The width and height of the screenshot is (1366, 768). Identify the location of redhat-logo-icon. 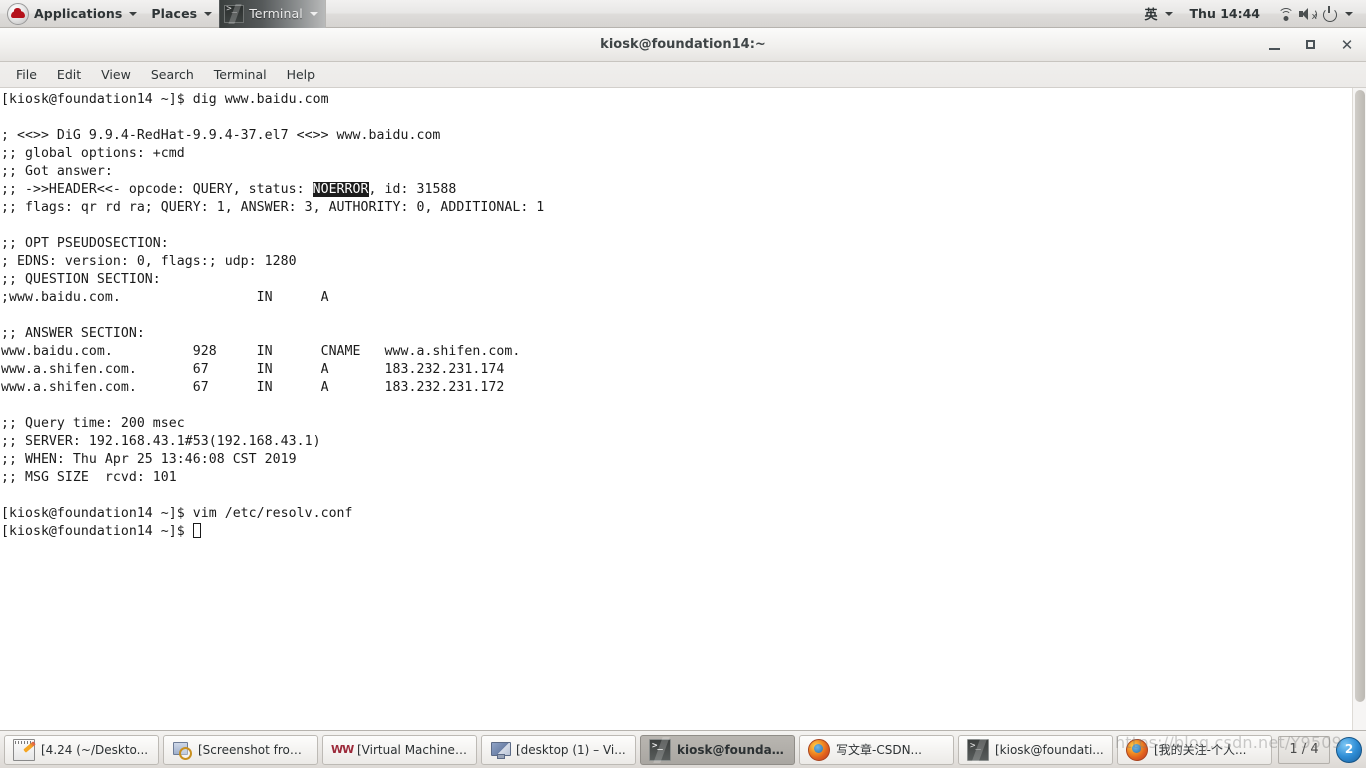
(18, 13).